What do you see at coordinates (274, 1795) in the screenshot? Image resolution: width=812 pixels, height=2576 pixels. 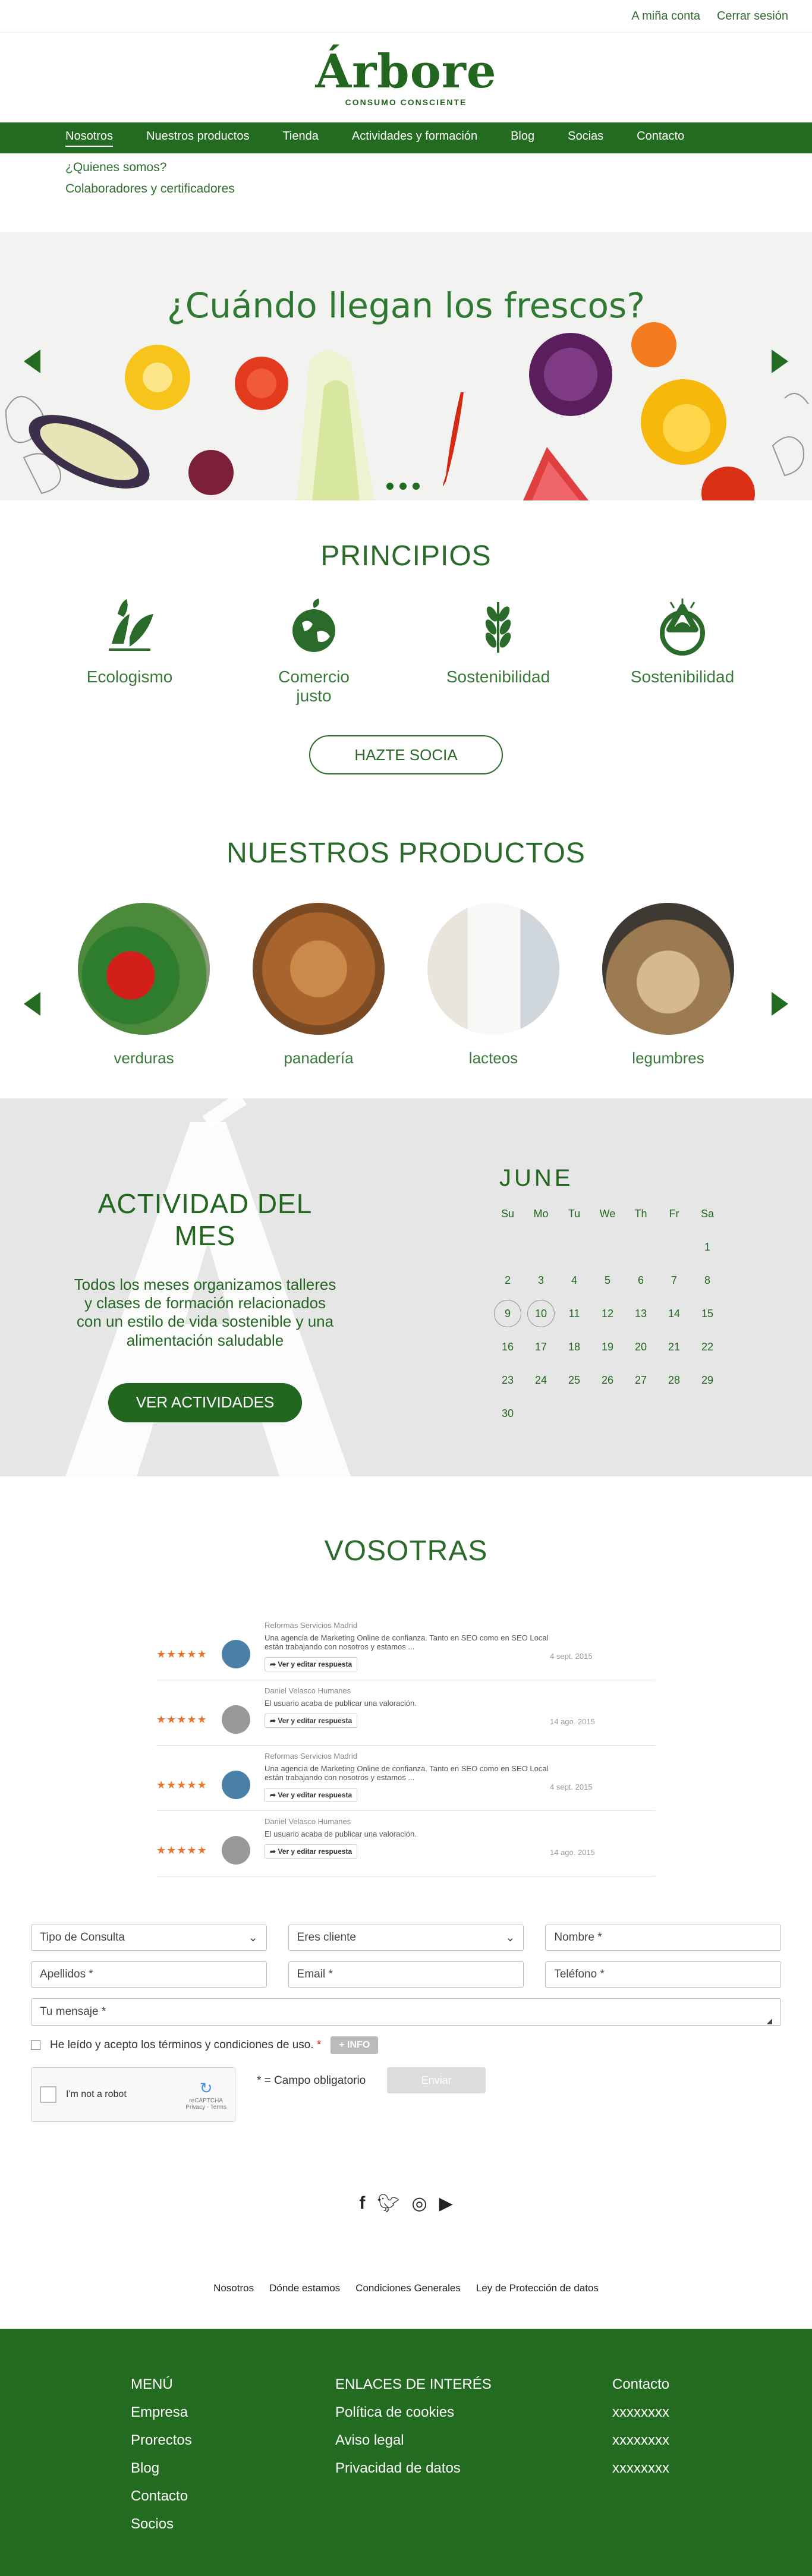 I see `reply-arrow-icon: ➦` at bounding box center [274, 1795].